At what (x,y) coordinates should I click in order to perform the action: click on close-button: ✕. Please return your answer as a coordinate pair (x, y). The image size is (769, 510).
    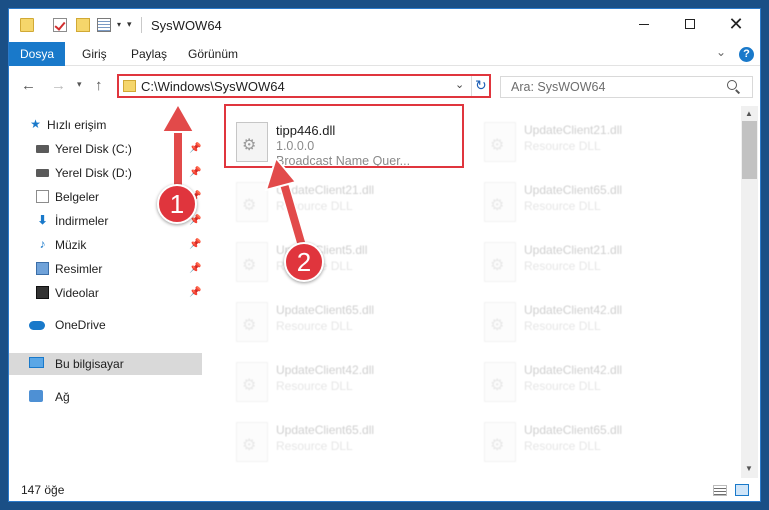
    Looking at the image, I should click on (736, 24).